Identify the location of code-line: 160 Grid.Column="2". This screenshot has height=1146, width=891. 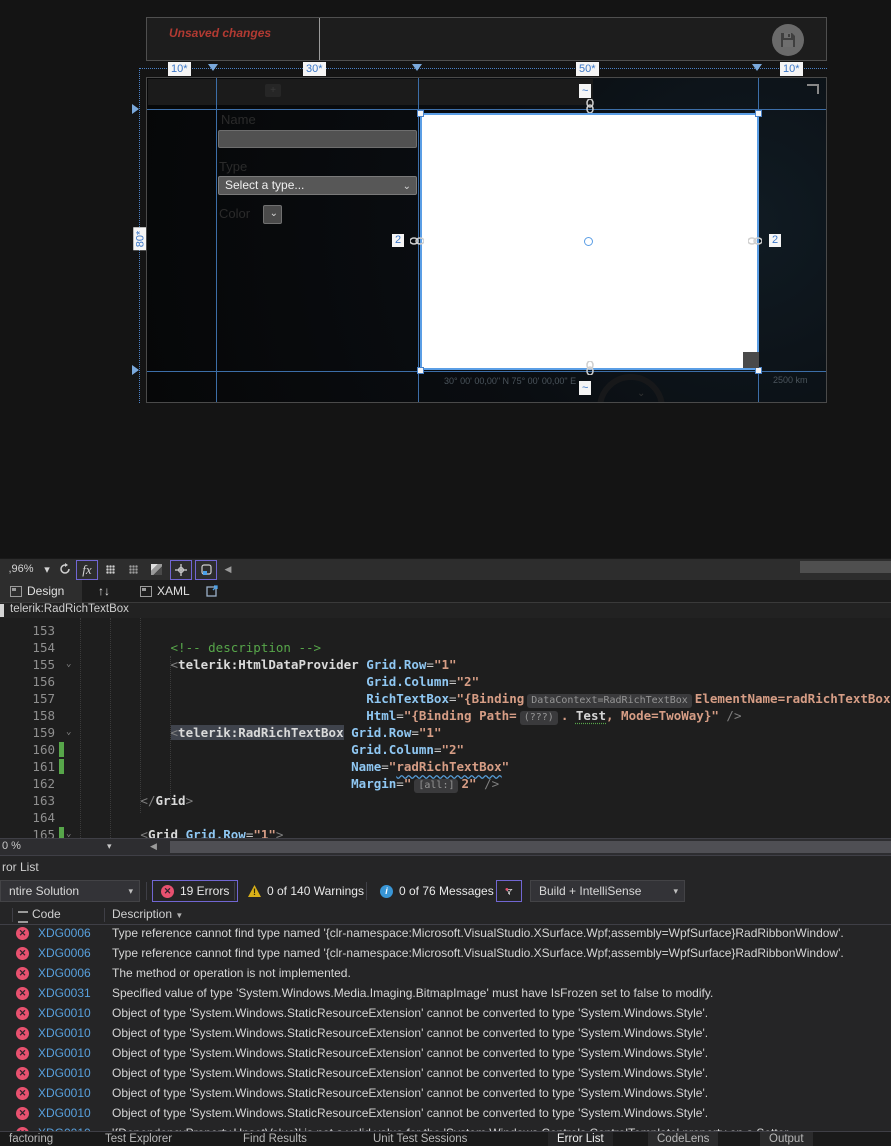
(445, 749).